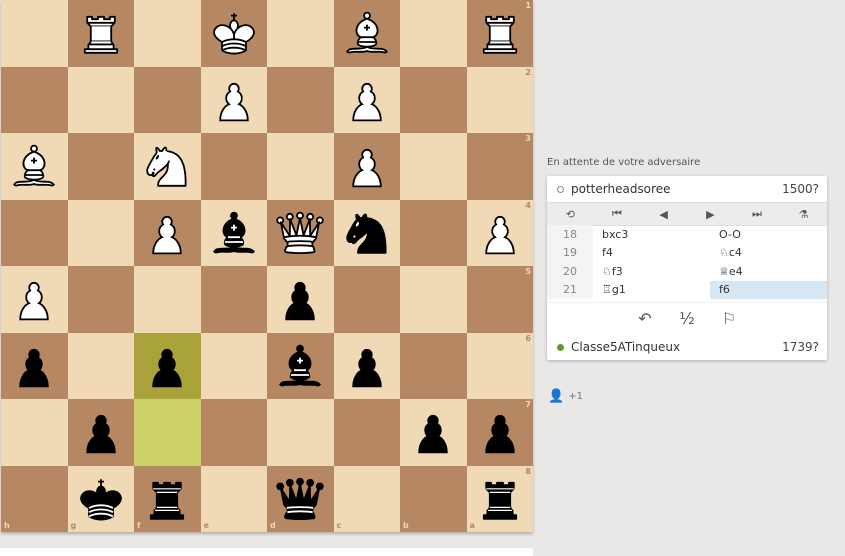 The width and height of the screenshot is (845, 556). Describe the element at coordinates (651, 253) in the screenshot. I see `white-move: f4` at that location.